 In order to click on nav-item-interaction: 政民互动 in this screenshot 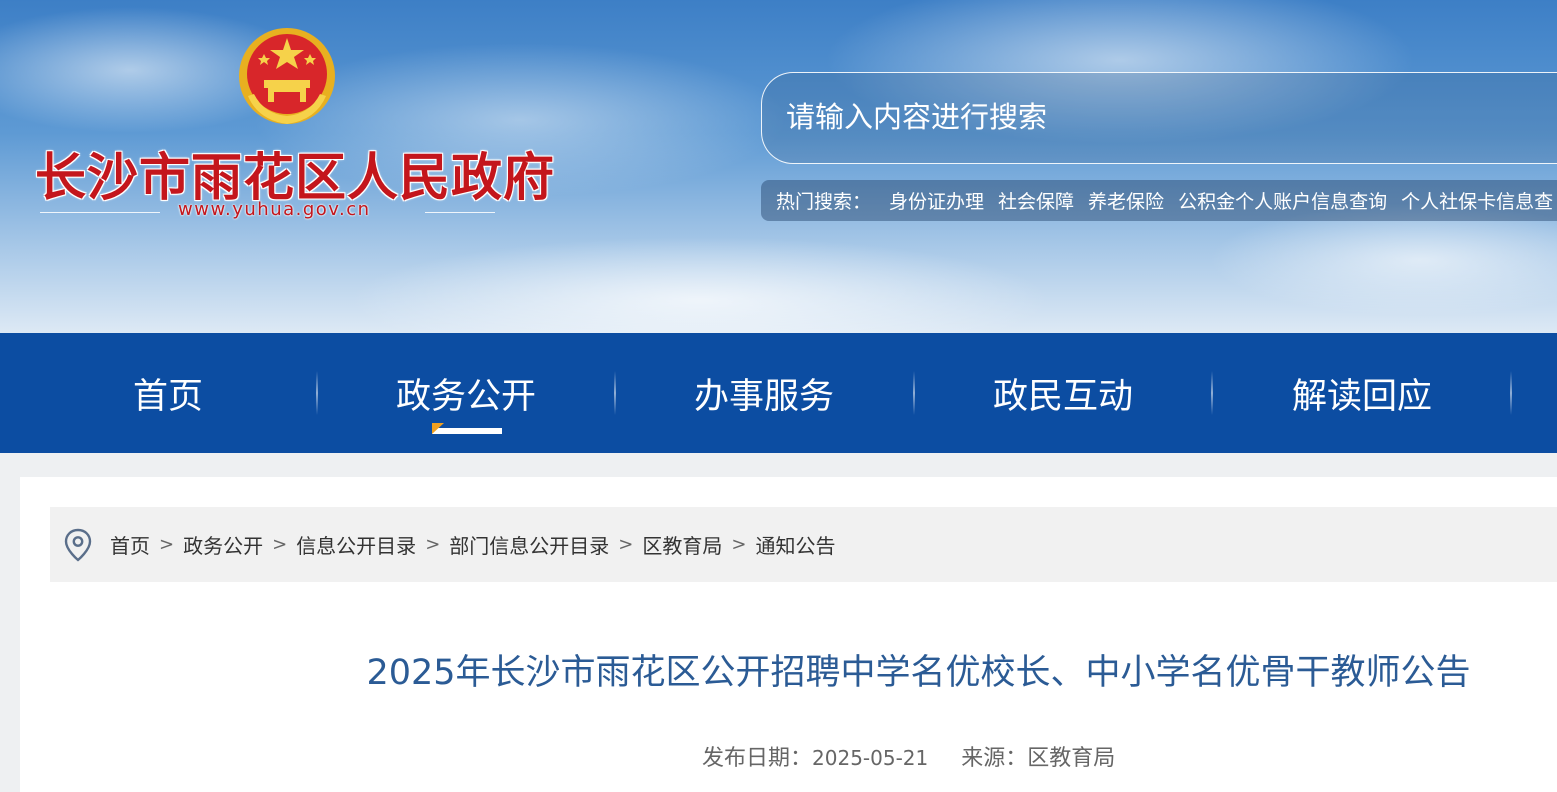, I will do `click(1063, 393)`.